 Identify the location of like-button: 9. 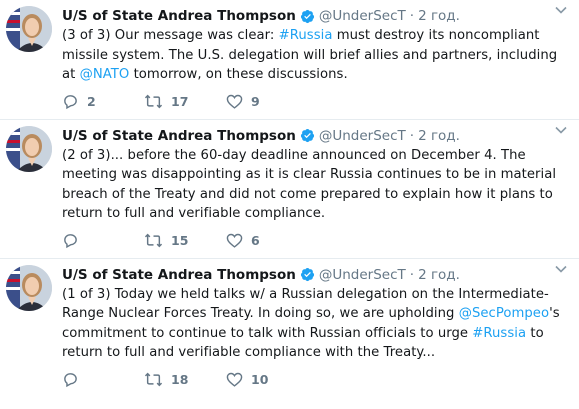
(267, 101).